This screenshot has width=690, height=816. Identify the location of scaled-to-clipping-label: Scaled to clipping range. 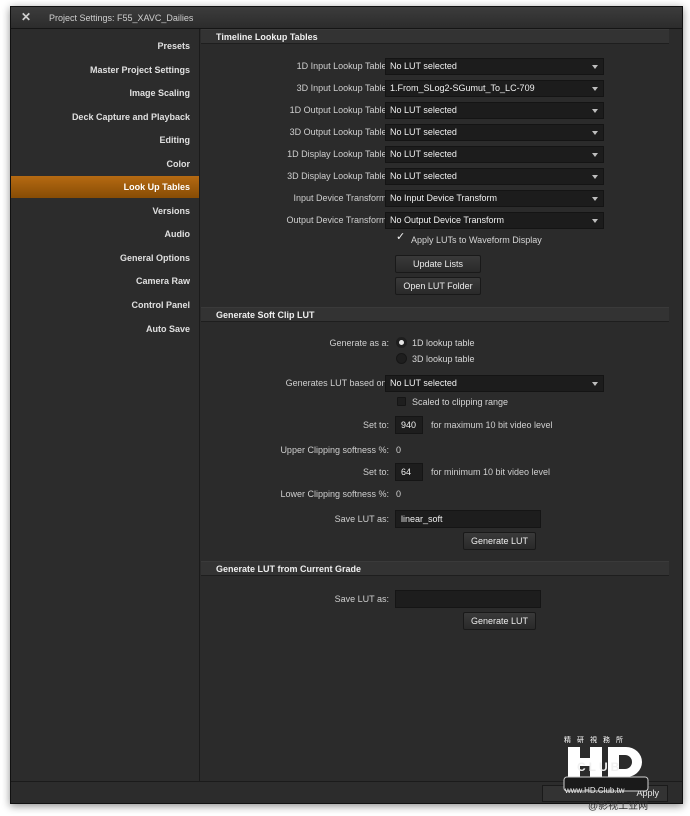
(460, 402).